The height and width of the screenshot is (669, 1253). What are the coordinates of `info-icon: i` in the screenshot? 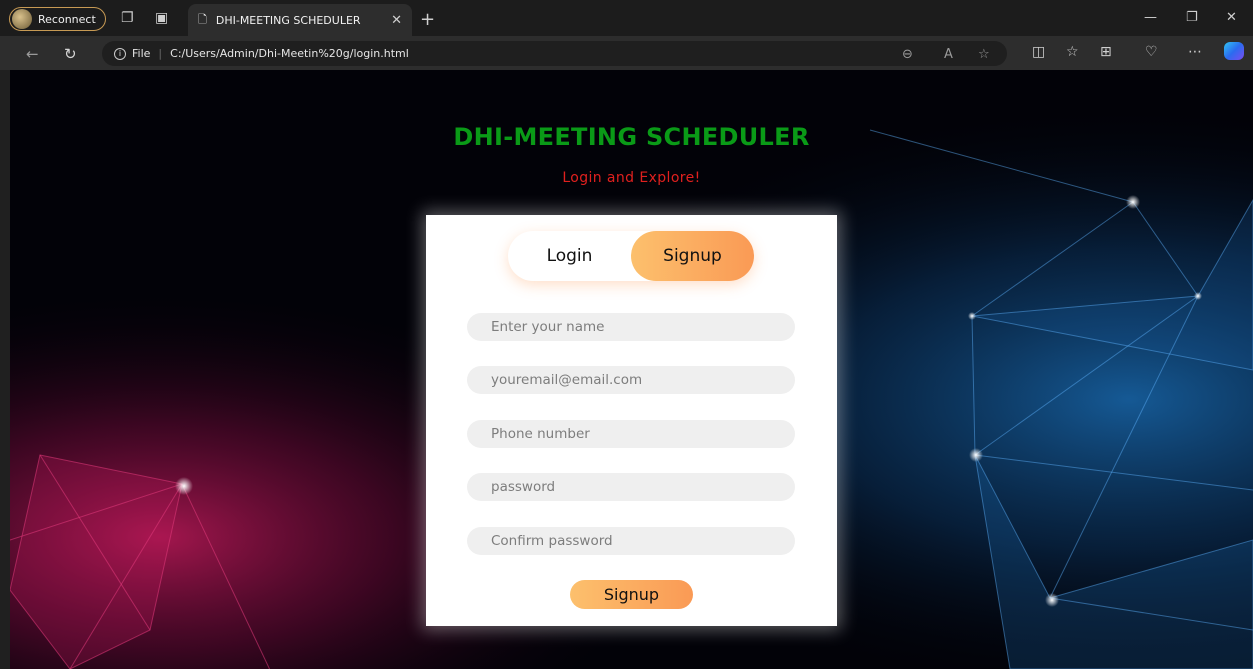 It's located at (120, 53).